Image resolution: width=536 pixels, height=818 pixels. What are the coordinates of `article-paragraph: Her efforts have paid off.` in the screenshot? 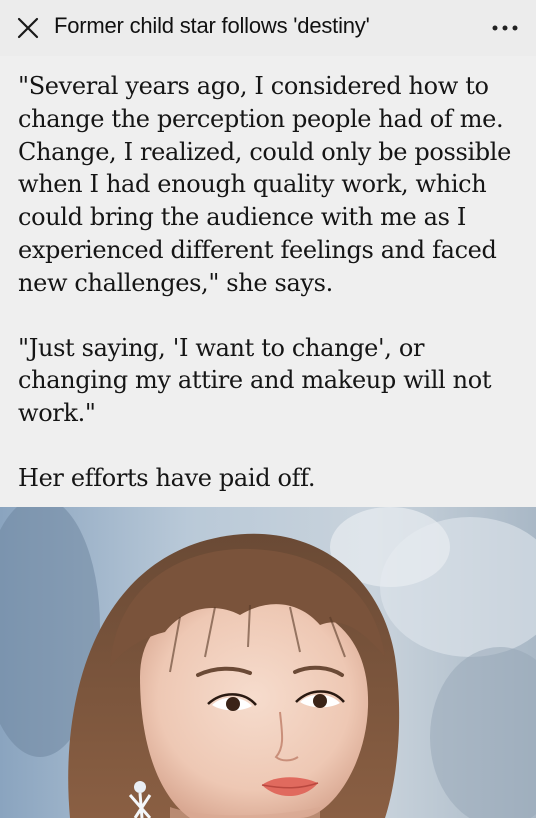 It's located at (167, 477).